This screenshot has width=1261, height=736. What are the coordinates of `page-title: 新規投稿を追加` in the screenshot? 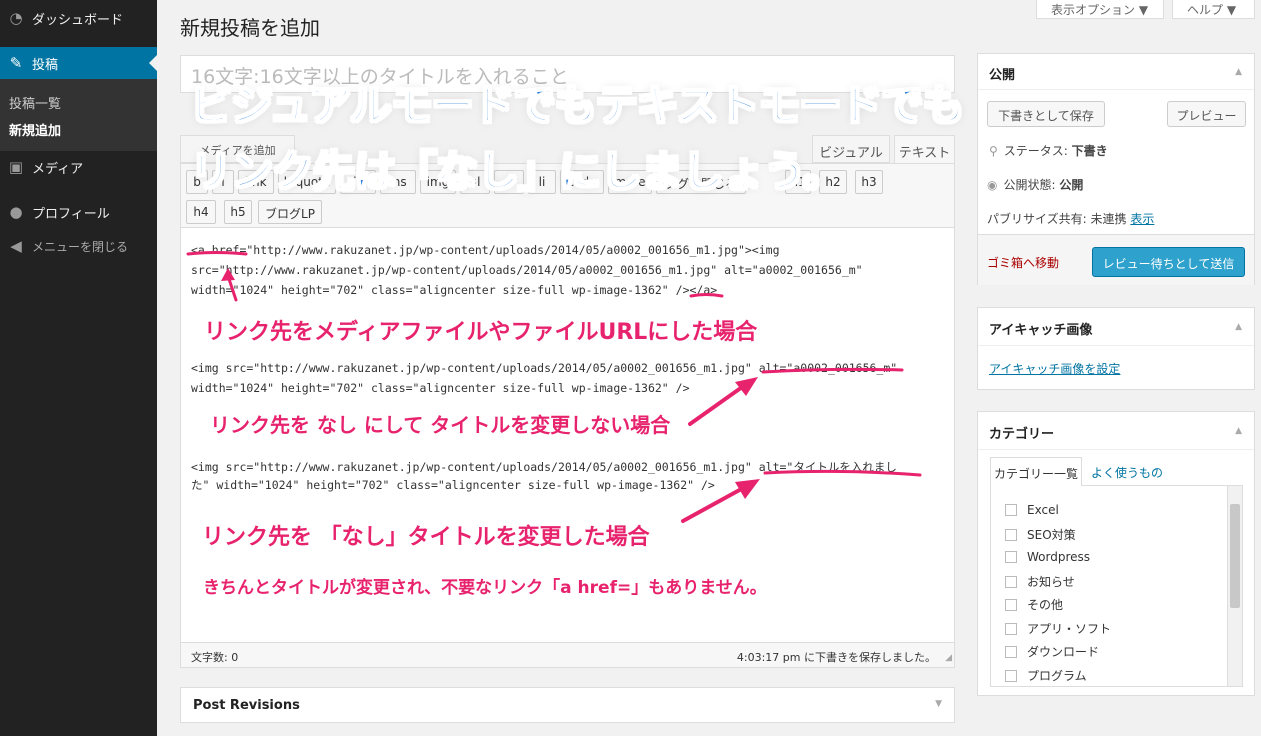 It's located at (250, 28).